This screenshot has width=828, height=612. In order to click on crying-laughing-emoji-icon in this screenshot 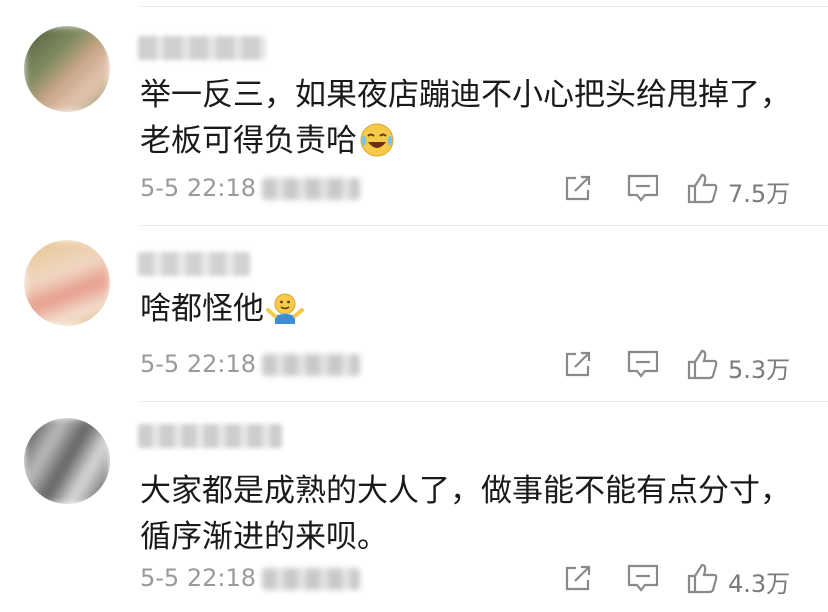, I will do `click(377, 146)`.